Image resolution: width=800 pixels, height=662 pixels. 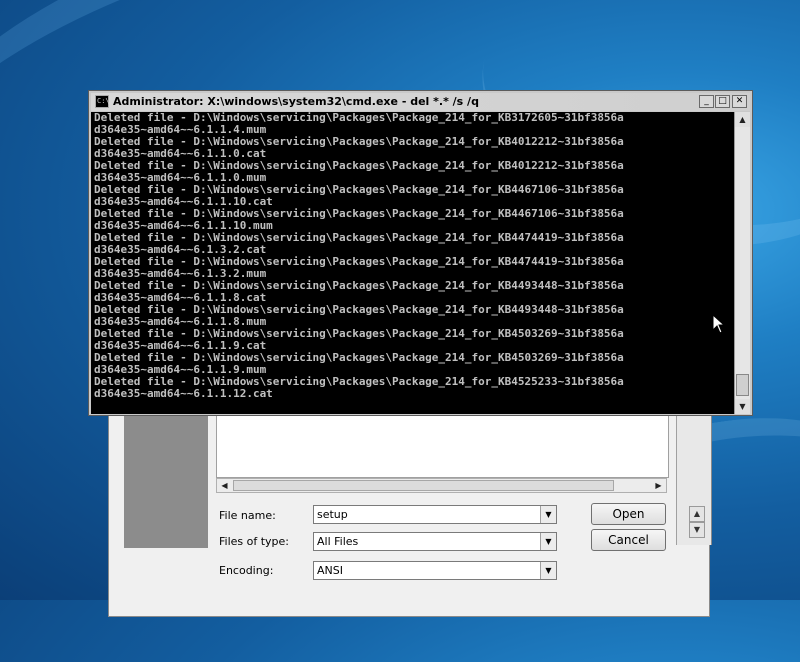 What do you see at coordinates (628, 514) in the screenshot?
I see `open-button: Open` at bounding box center [628, 514].